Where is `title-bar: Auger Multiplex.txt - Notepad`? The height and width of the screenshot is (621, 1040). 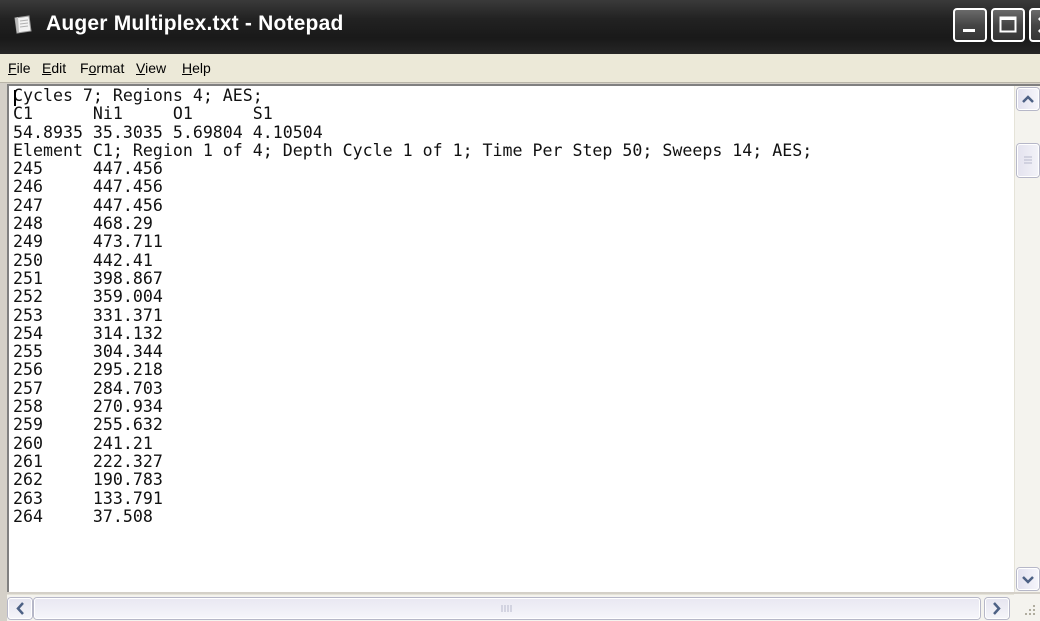
title-bar: Auger Multiplex.txt - Notepad is located at coordinates (520, 27).